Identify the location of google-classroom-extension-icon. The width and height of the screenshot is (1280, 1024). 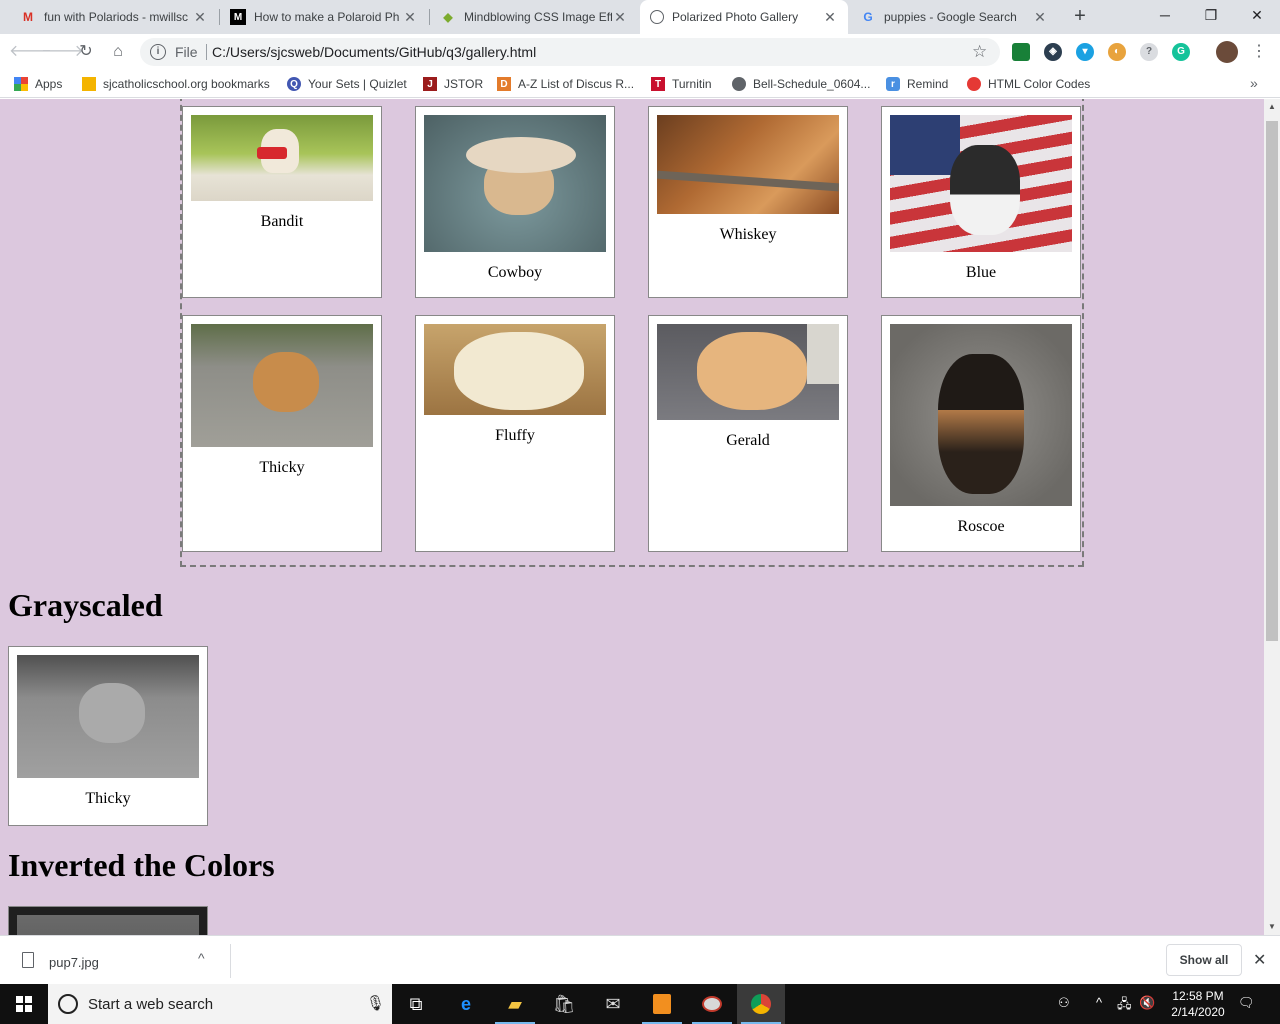
(1021, 52).